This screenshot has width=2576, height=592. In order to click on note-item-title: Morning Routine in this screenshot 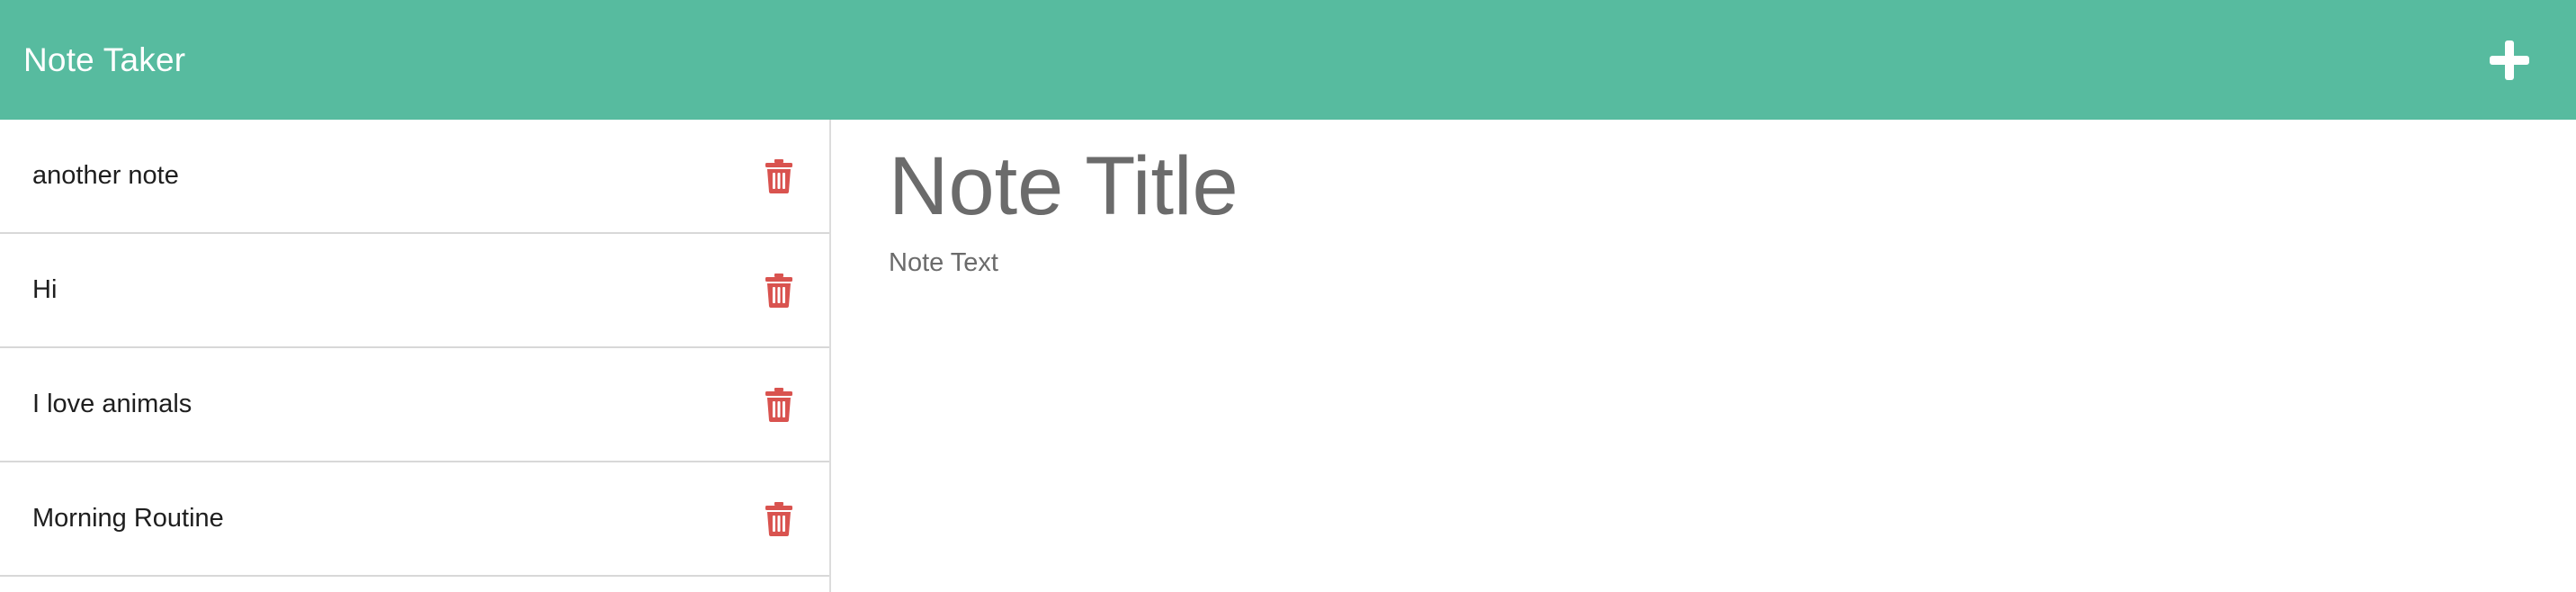, I will do `click(128, 518)`.